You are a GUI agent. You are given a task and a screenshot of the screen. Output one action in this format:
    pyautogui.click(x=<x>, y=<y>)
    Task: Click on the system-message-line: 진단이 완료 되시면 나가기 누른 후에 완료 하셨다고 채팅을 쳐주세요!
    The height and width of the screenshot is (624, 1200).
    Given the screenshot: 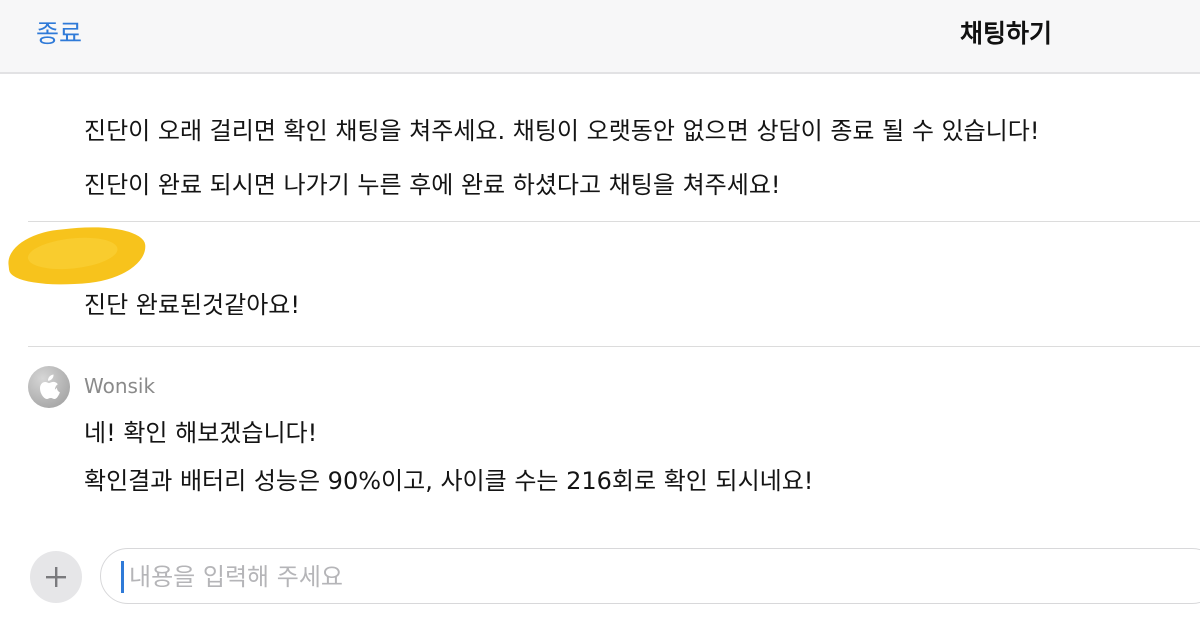 What is the action you would take?
    pyautogui.click(x=432, y=185)
    